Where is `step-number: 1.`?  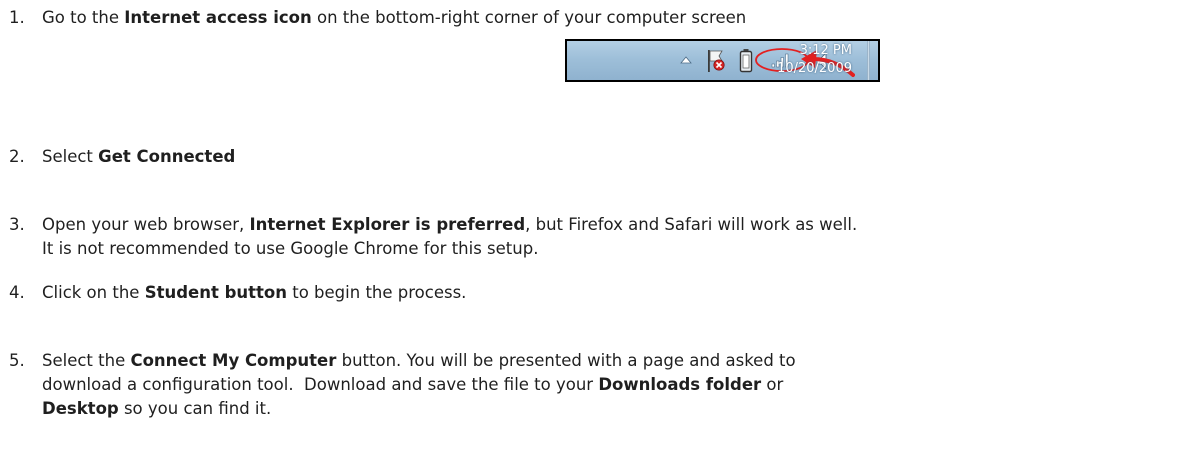 step-number: 1. is located at coordinates (17, 17).